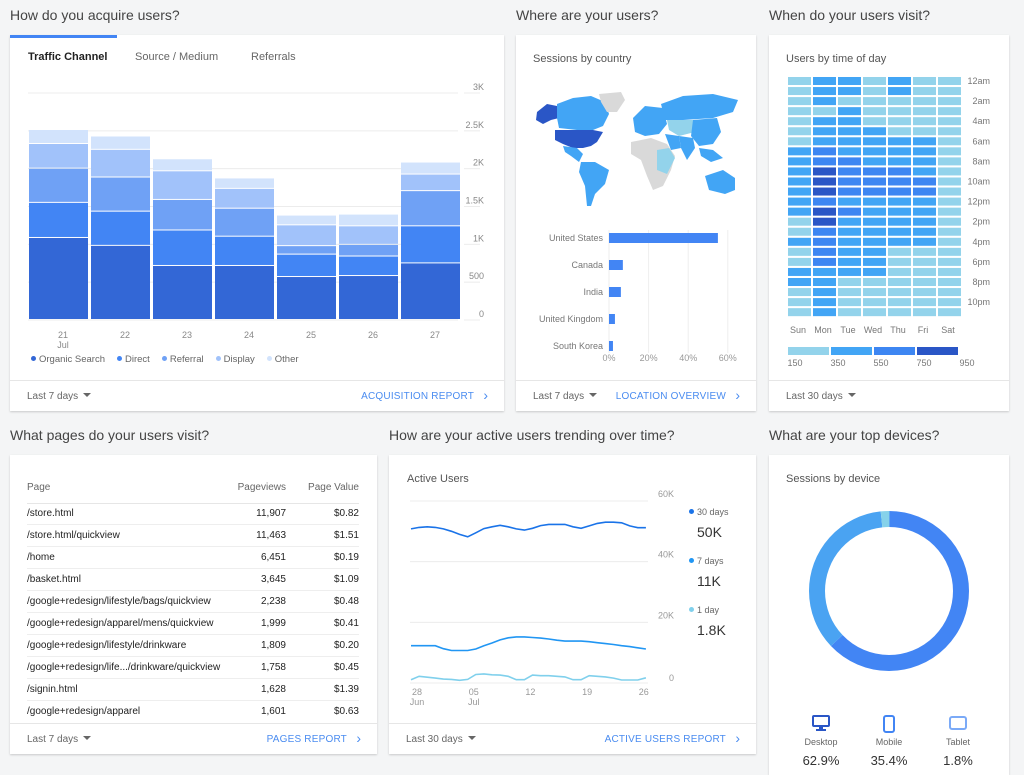 This screenshot has width=1024, height=775. I want to click on map-region-europe, so click(650, 121).